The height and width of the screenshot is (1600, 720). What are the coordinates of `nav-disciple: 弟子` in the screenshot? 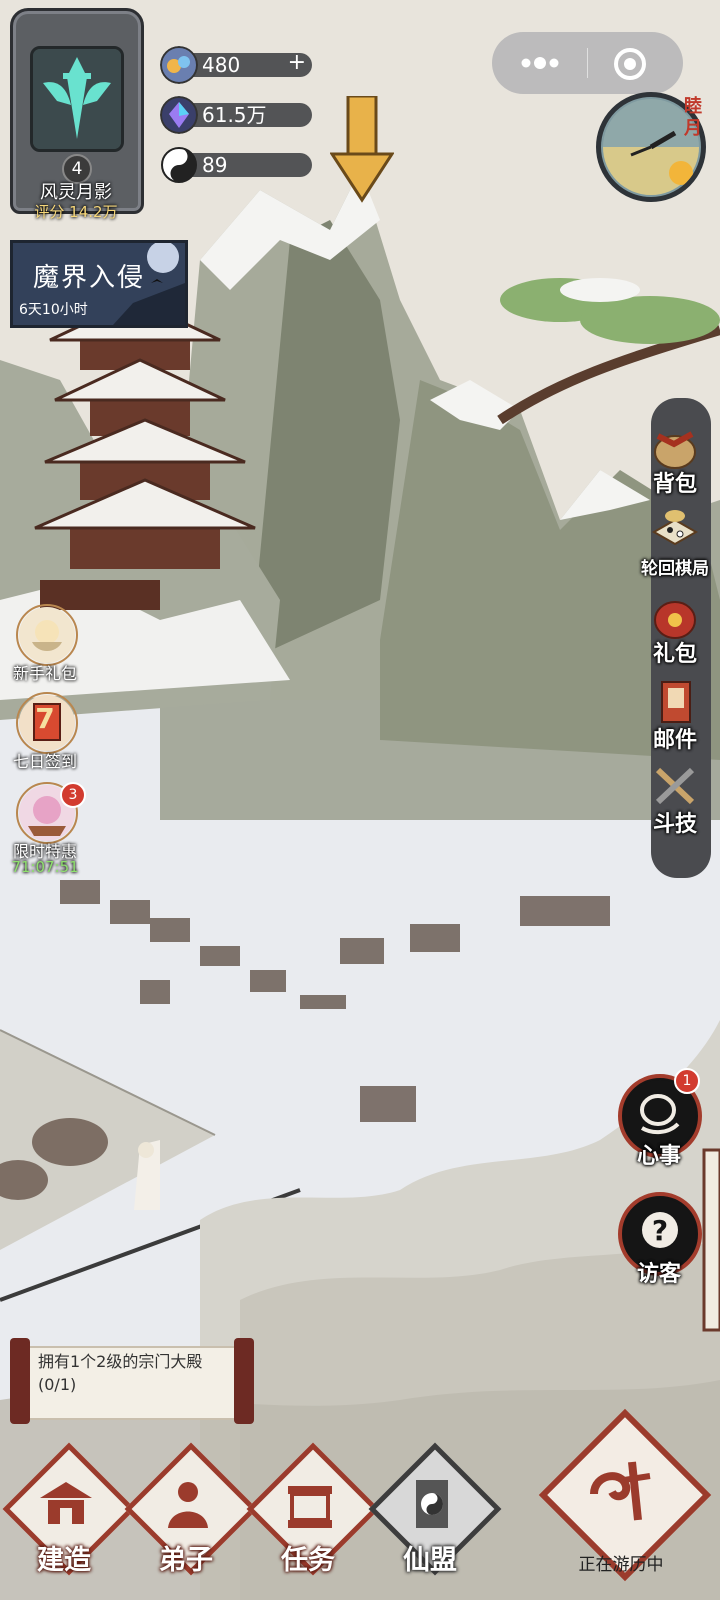 It's located at (191, 1519).